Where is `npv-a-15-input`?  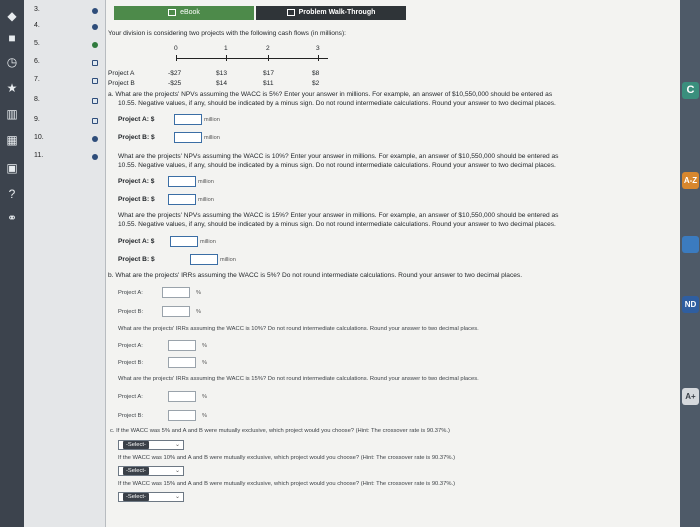 npv-a-15-input is located at coordinates (184, 241).